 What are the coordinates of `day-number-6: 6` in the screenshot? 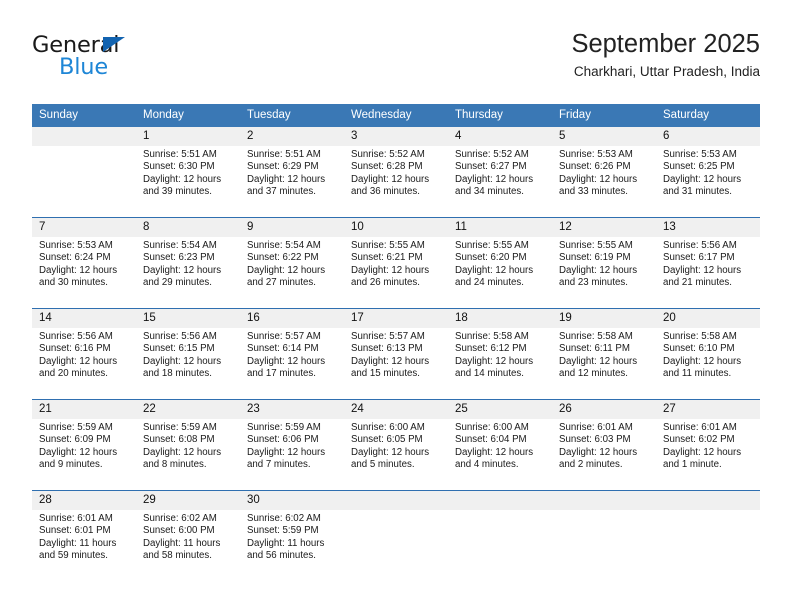 It's located at (708, 136).